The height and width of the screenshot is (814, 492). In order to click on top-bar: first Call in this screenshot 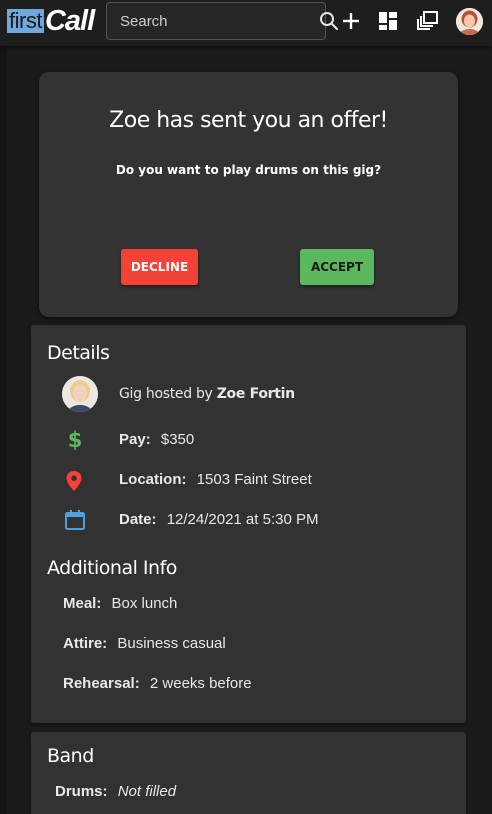, I will do `click(246, 23)`.